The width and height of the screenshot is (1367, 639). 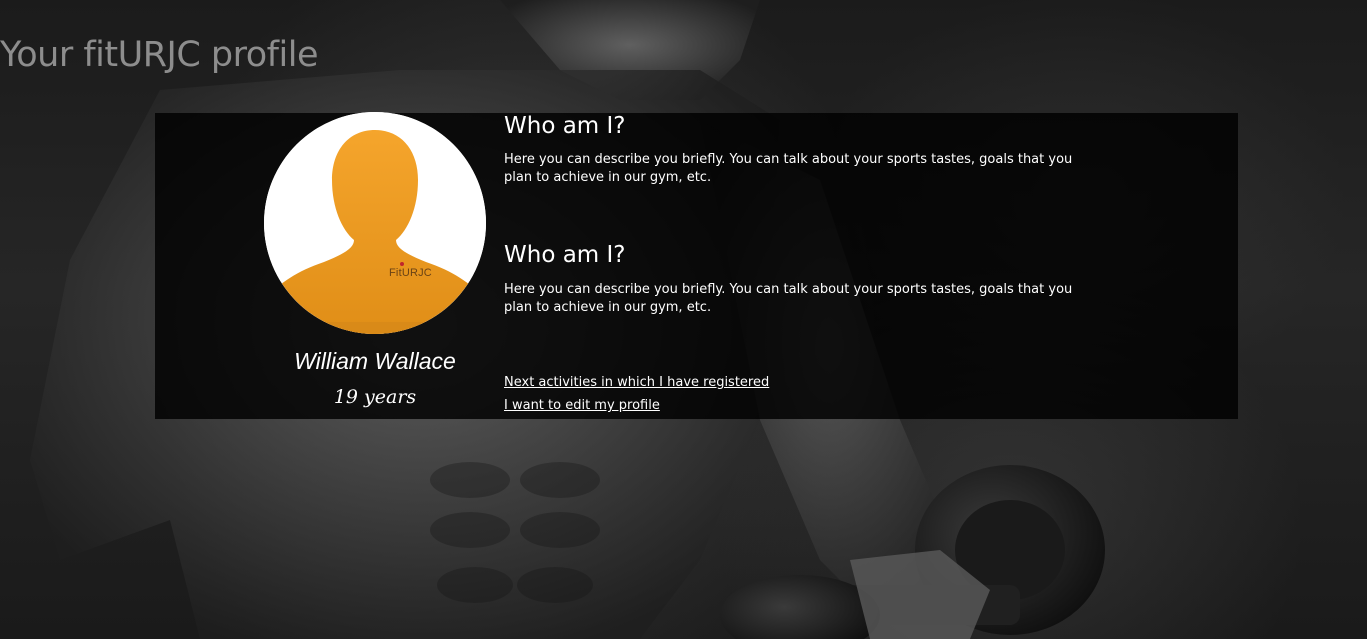 I want to click on avatar-brand-logo: FitURJC, so click(x=410, y=270).